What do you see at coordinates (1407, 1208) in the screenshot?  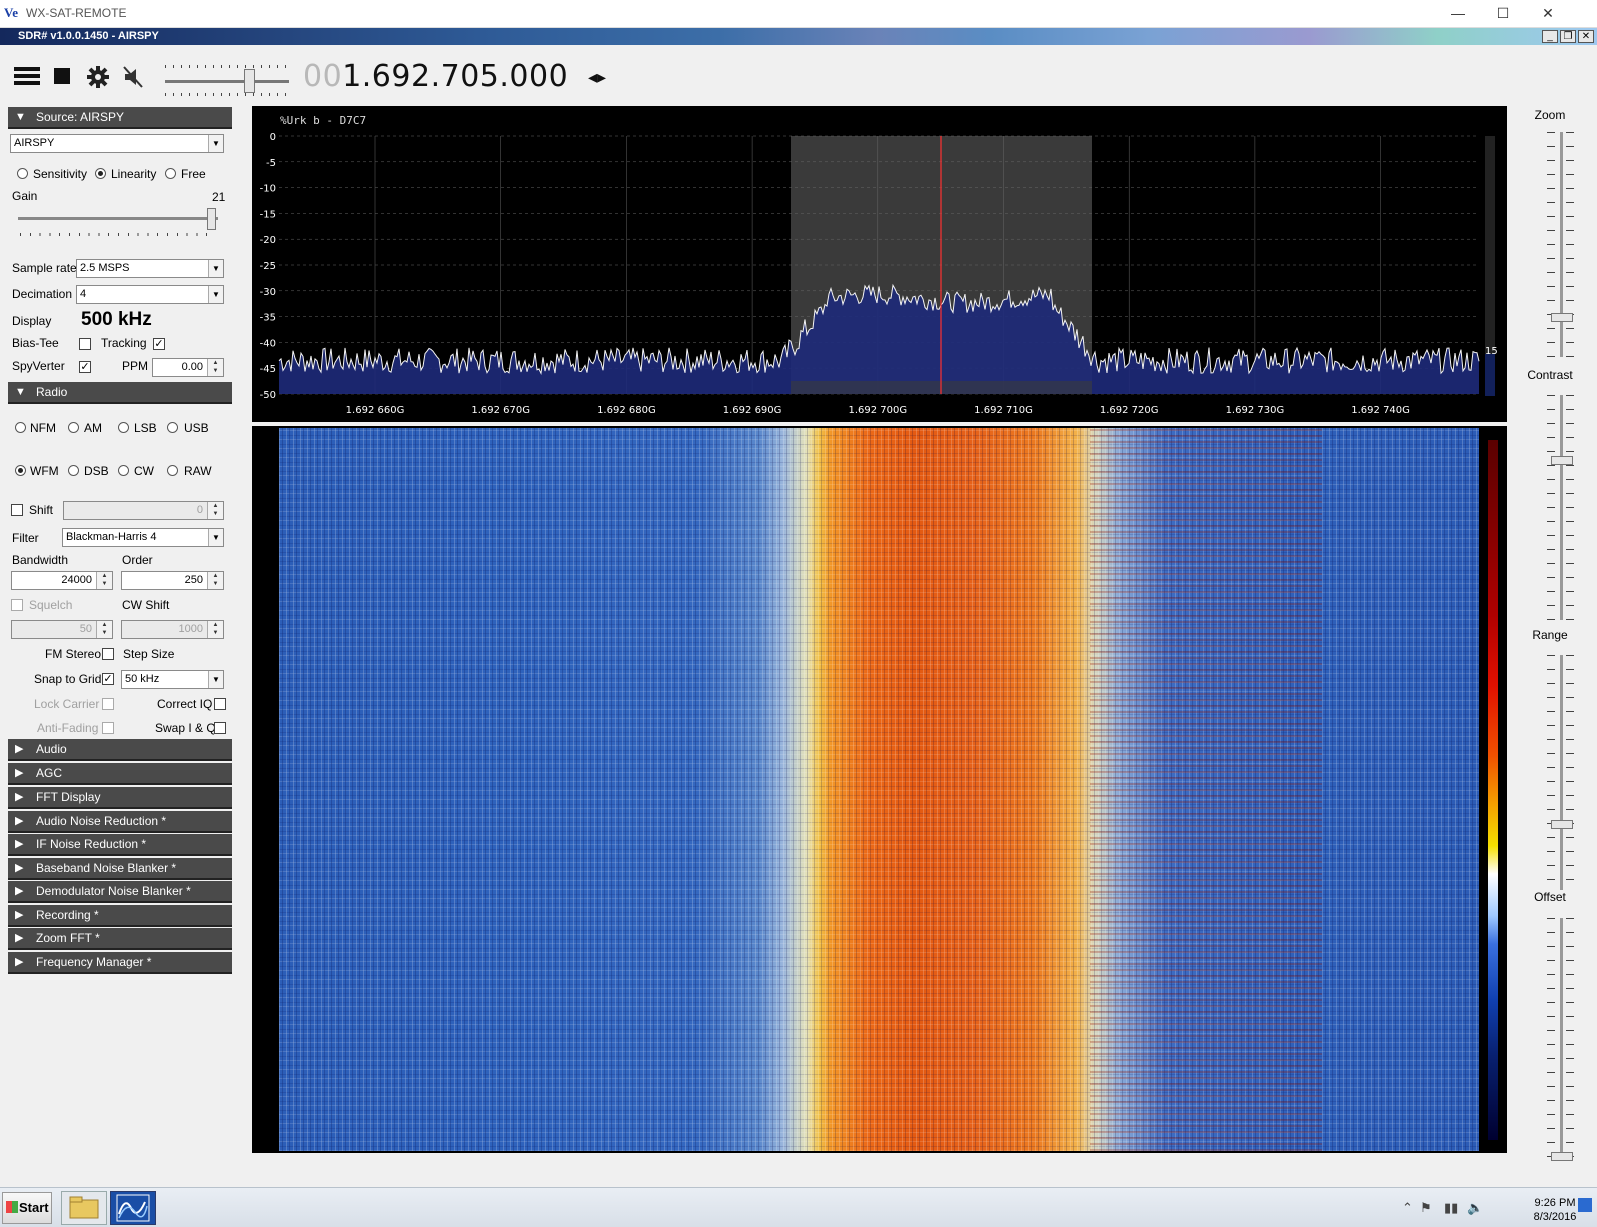 I see `tray-expand-icon: ⌃` at bounding box center [1407, 1208].